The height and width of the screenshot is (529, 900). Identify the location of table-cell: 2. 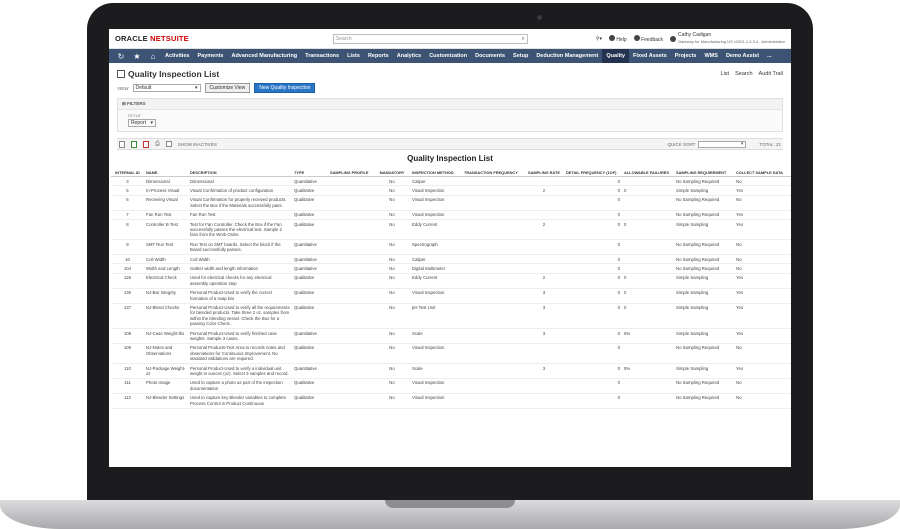
(544, 281).